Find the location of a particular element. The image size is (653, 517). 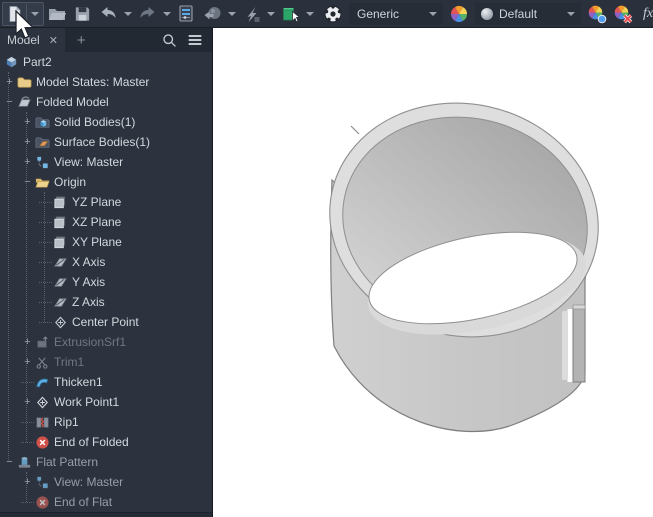

tree-item-y-axis: Y Axis is located at coordinates (106, 282).